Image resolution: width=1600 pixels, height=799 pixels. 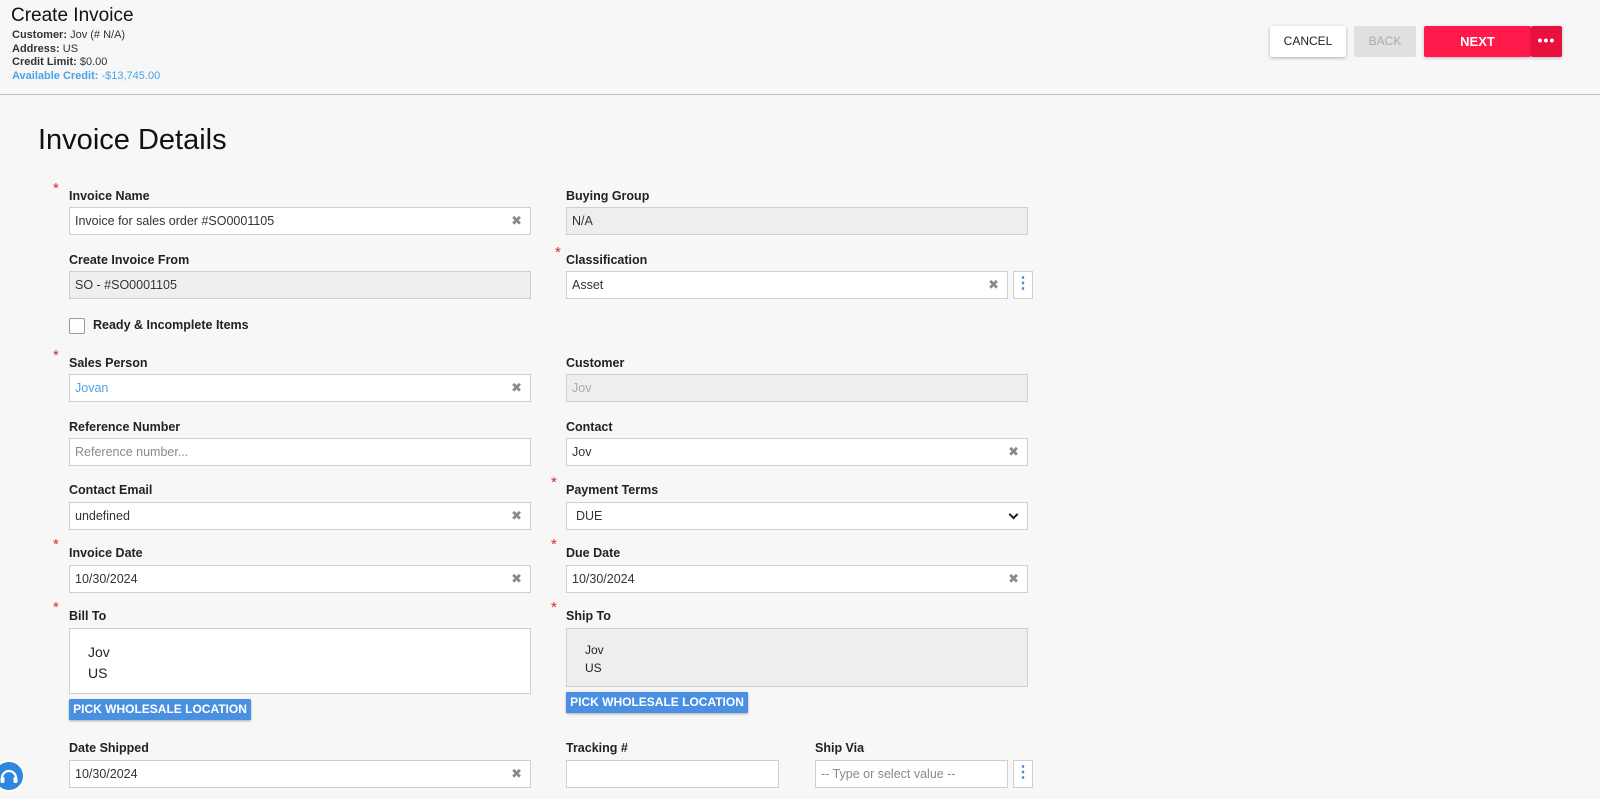 I want to click on payment-terms-select: DUE, so click(x=797, y=516).